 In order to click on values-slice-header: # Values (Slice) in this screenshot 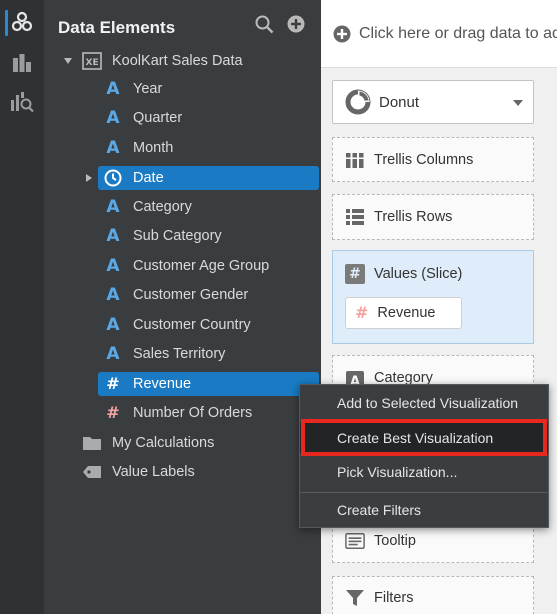, I will do `click(403, 274)`.